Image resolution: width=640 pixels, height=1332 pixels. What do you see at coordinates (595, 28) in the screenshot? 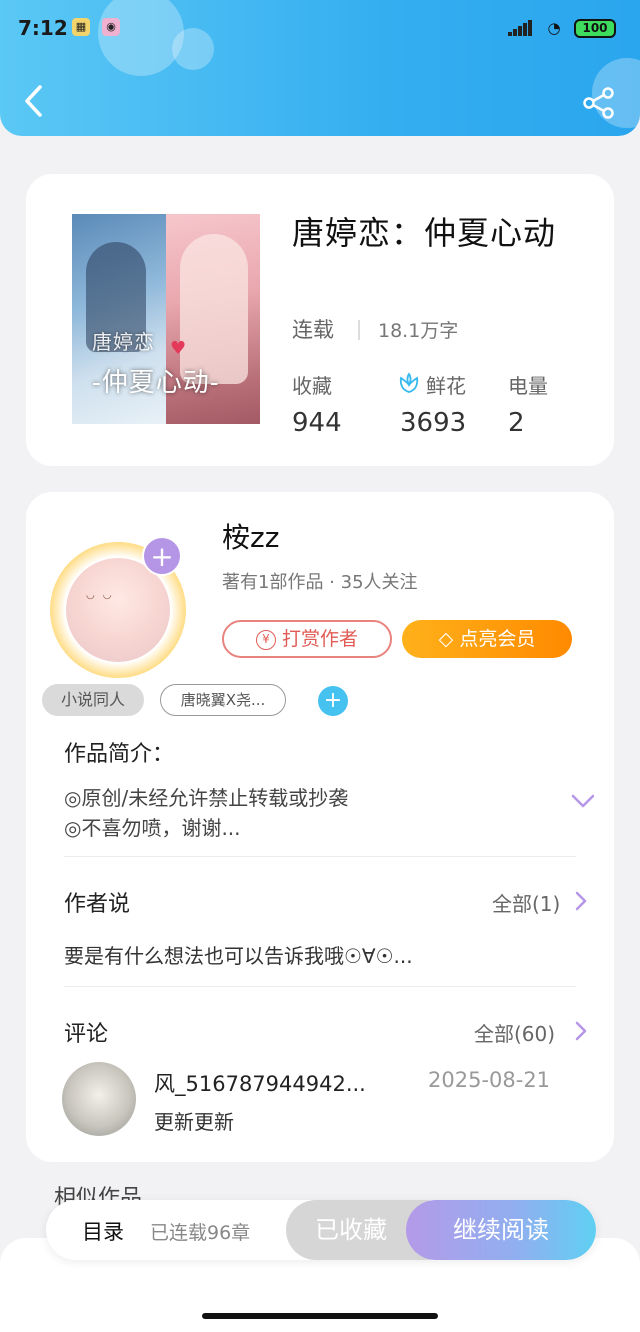
I see `battery-icon: 100` at bounding box center [595, 28].